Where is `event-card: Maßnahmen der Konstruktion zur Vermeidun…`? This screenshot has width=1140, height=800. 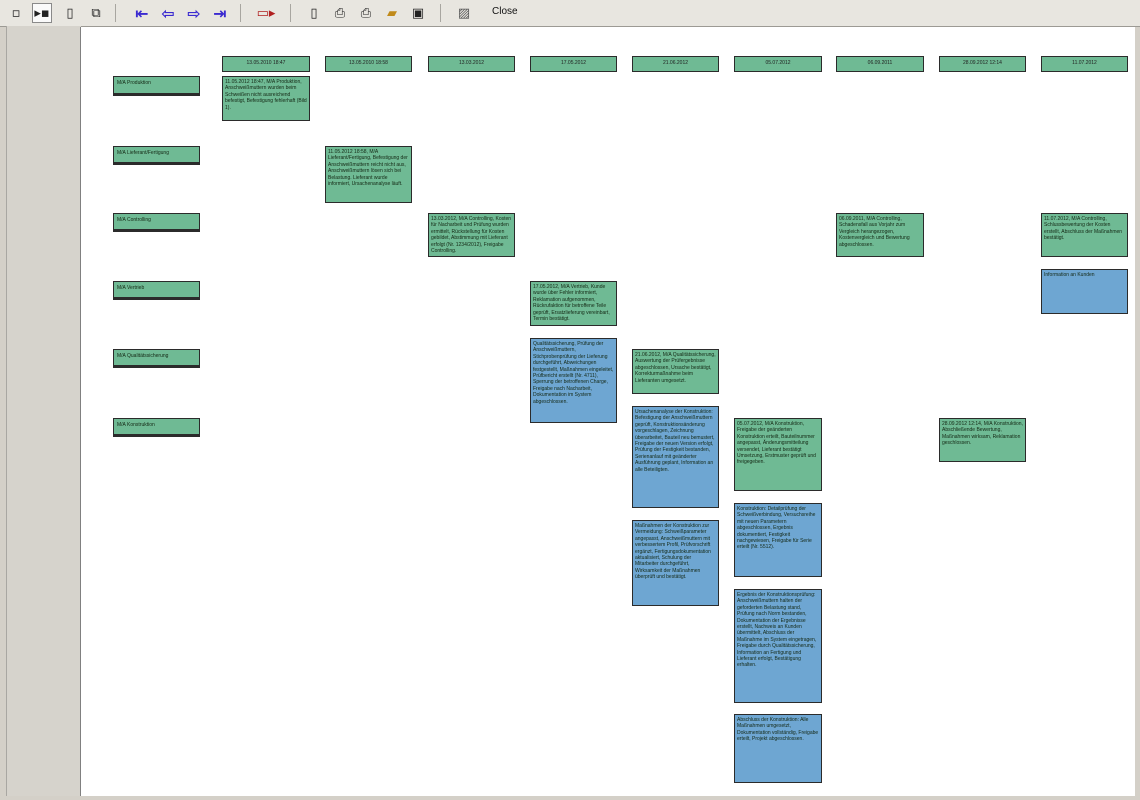
event-card: Maßnahmen der Konstruktion zur Vermeidun… is located at coordinates (675, 563).